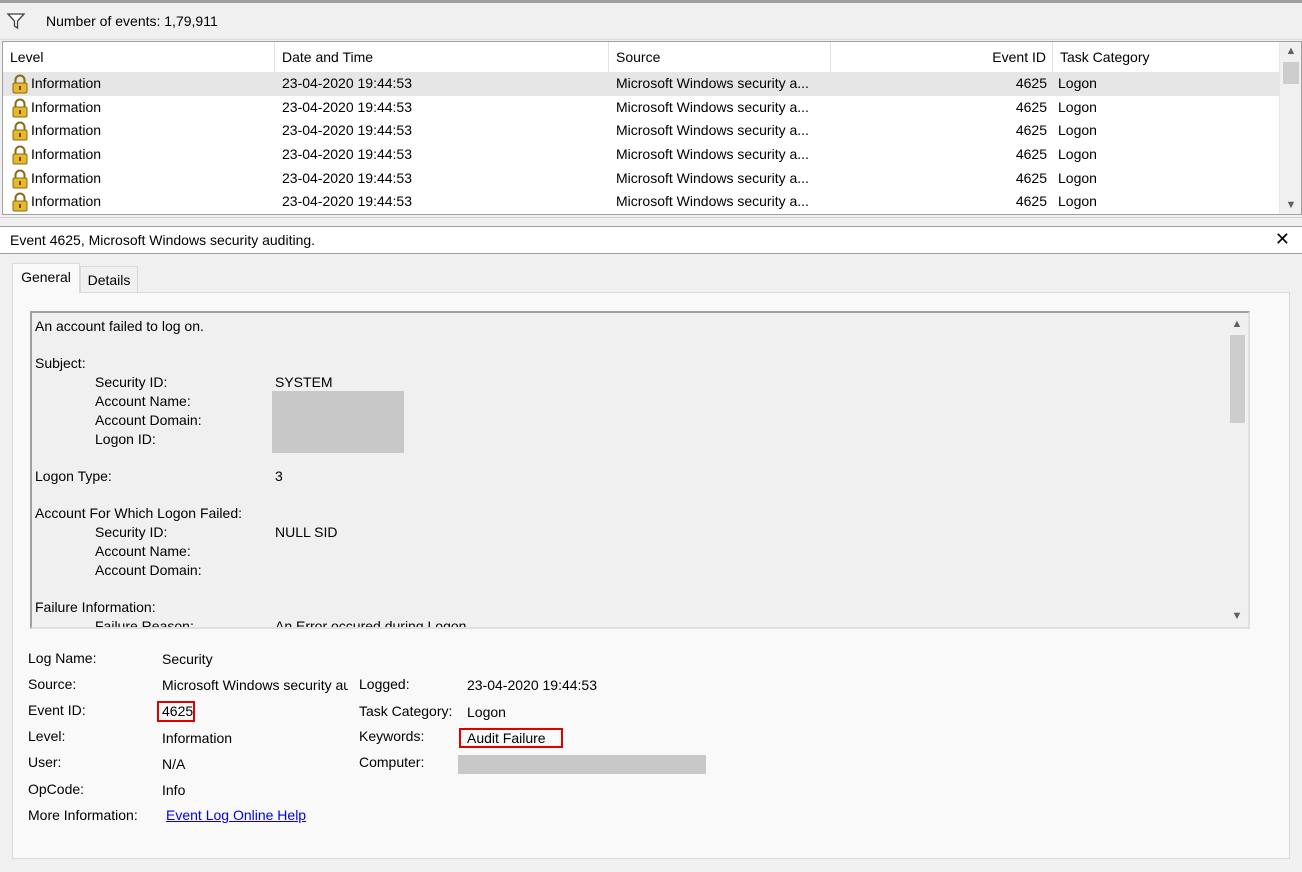 This screenshot has width=1302, height=872. Describe the element at coordinates (73, 476) in the screenshot. I see `logon-type-label: Logon Type:` at that location.